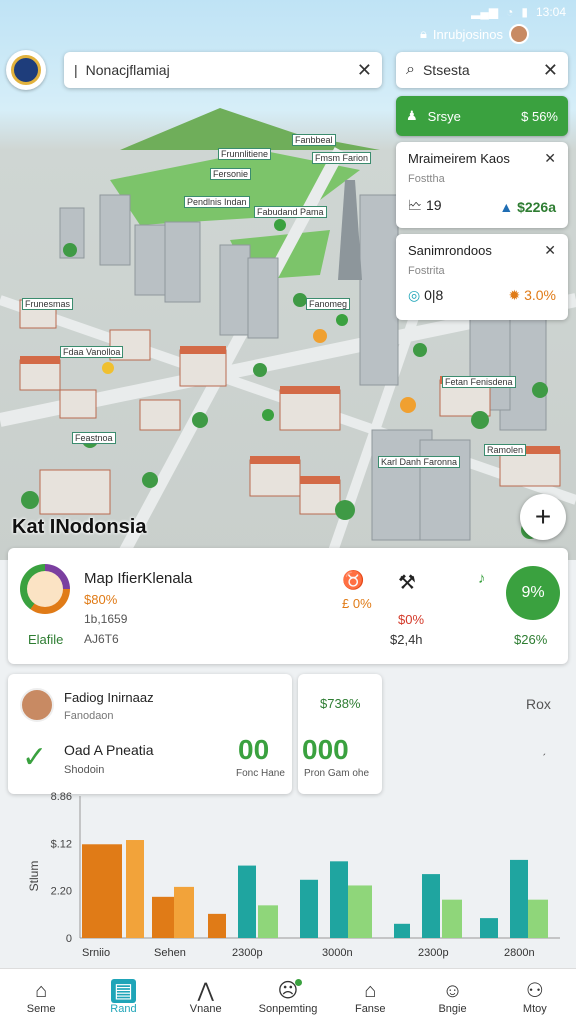 The image size is (576, 1024). I want to click on tower-shape, so click(350, 230).